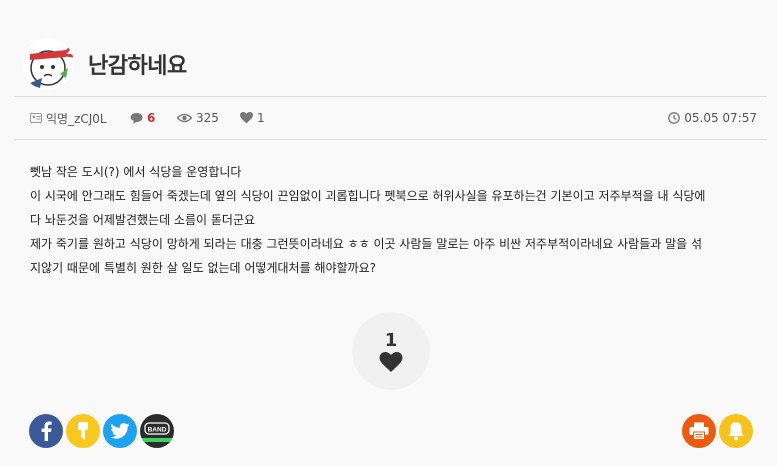  I want to click on kakaostory-icon, so click(83, 431).